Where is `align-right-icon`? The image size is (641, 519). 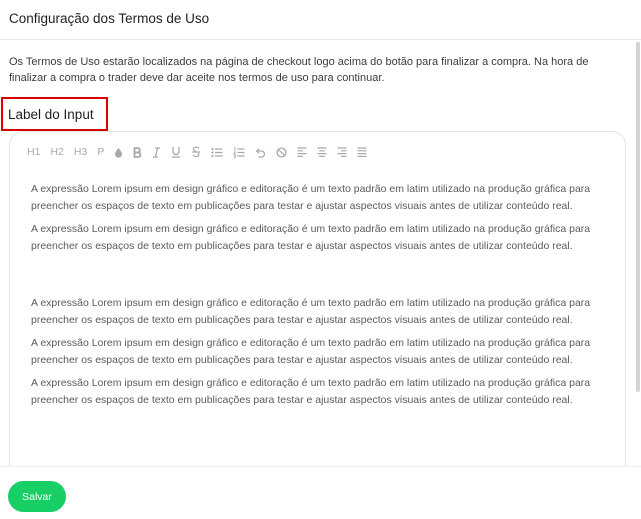
align-right-icon is located at coordinates (342, 152).